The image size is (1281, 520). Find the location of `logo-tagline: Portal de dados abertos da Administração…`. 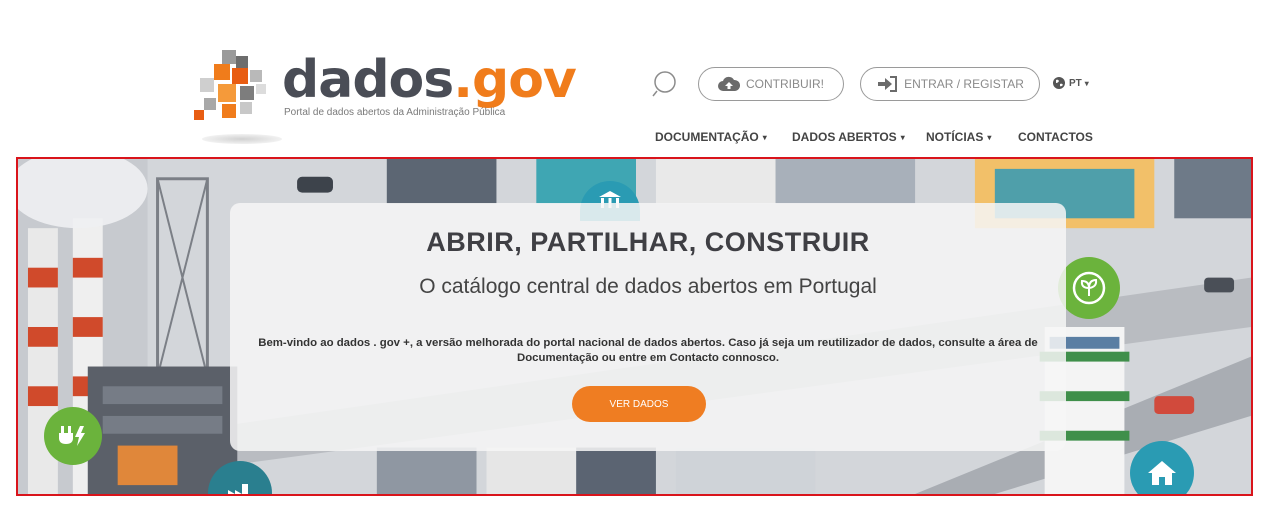

logo-tagline: Portal de dados abertos da Administração… is located at coordinates (395, 112).